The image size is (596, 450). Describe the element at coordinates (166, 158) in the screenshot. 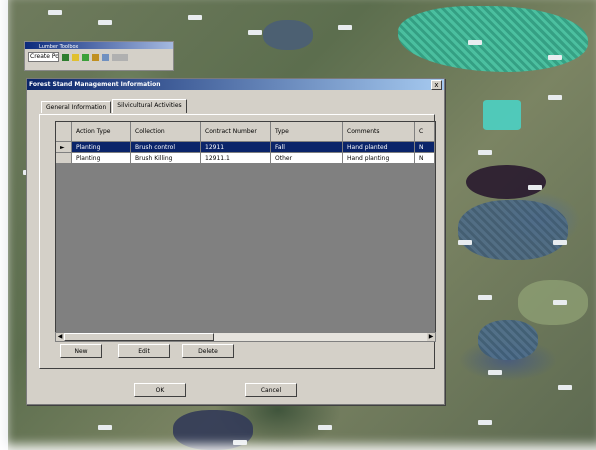

I see `table-cell: Brush Killing` at that location.